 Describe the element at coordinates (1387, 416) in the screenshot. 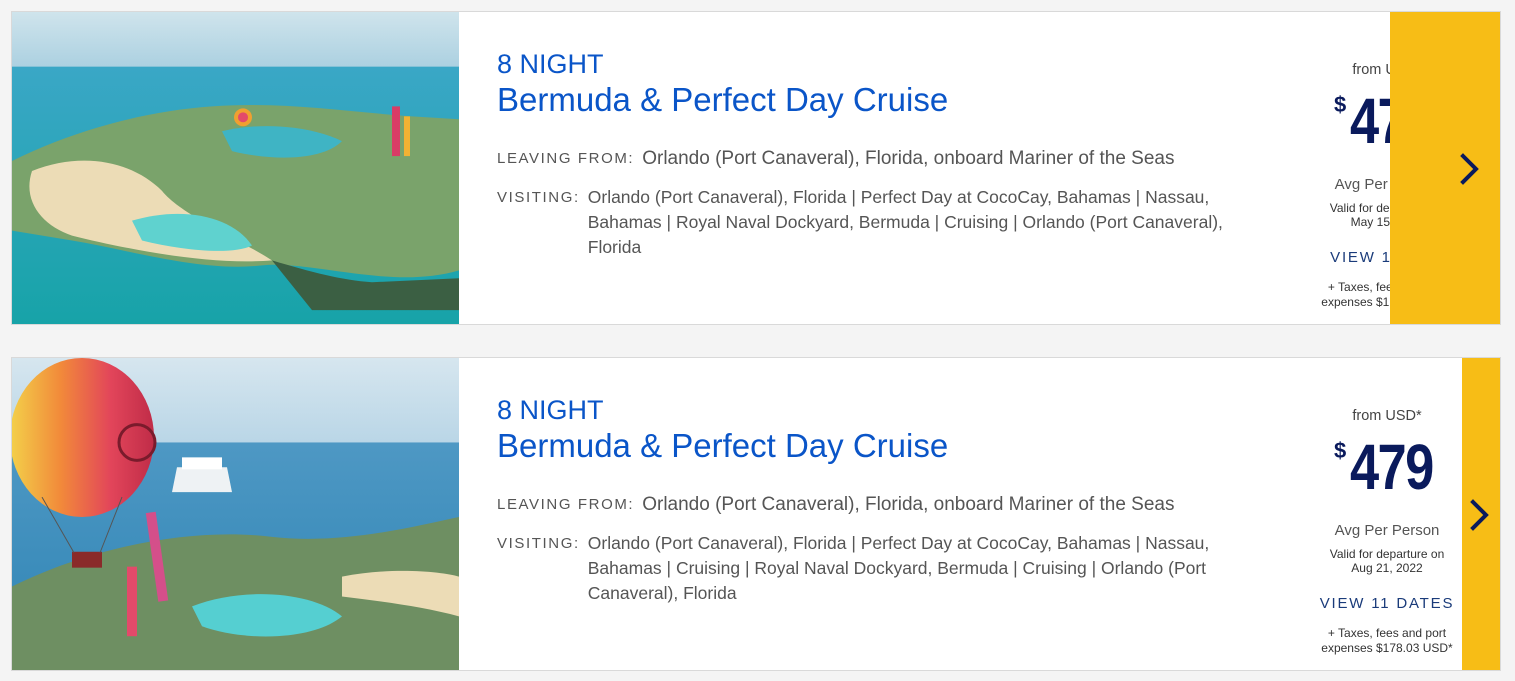

I see `from-label: from USD*` at that location.